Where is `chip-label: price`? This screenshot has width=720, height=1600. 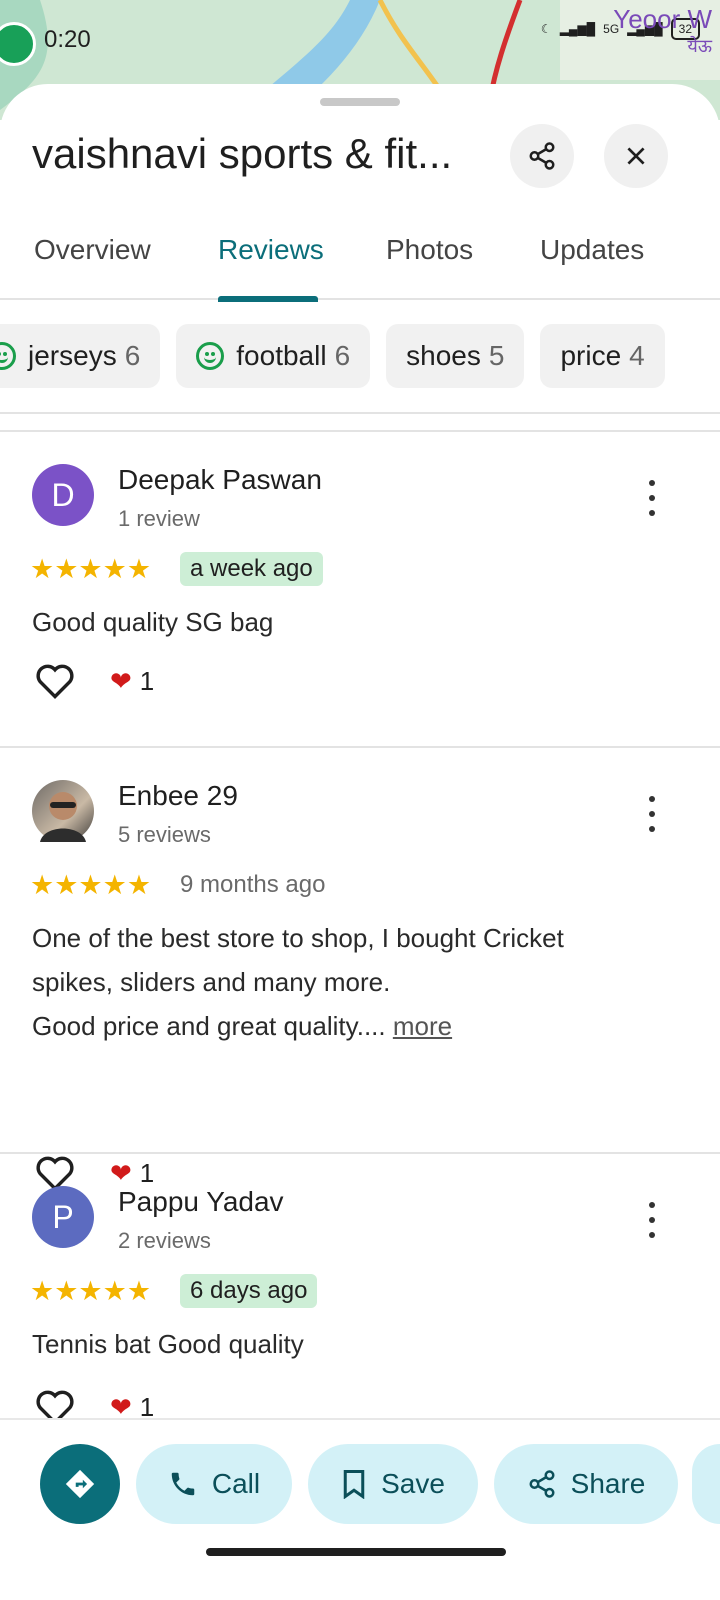
chip-label: price is located at coordinates (591, 355).